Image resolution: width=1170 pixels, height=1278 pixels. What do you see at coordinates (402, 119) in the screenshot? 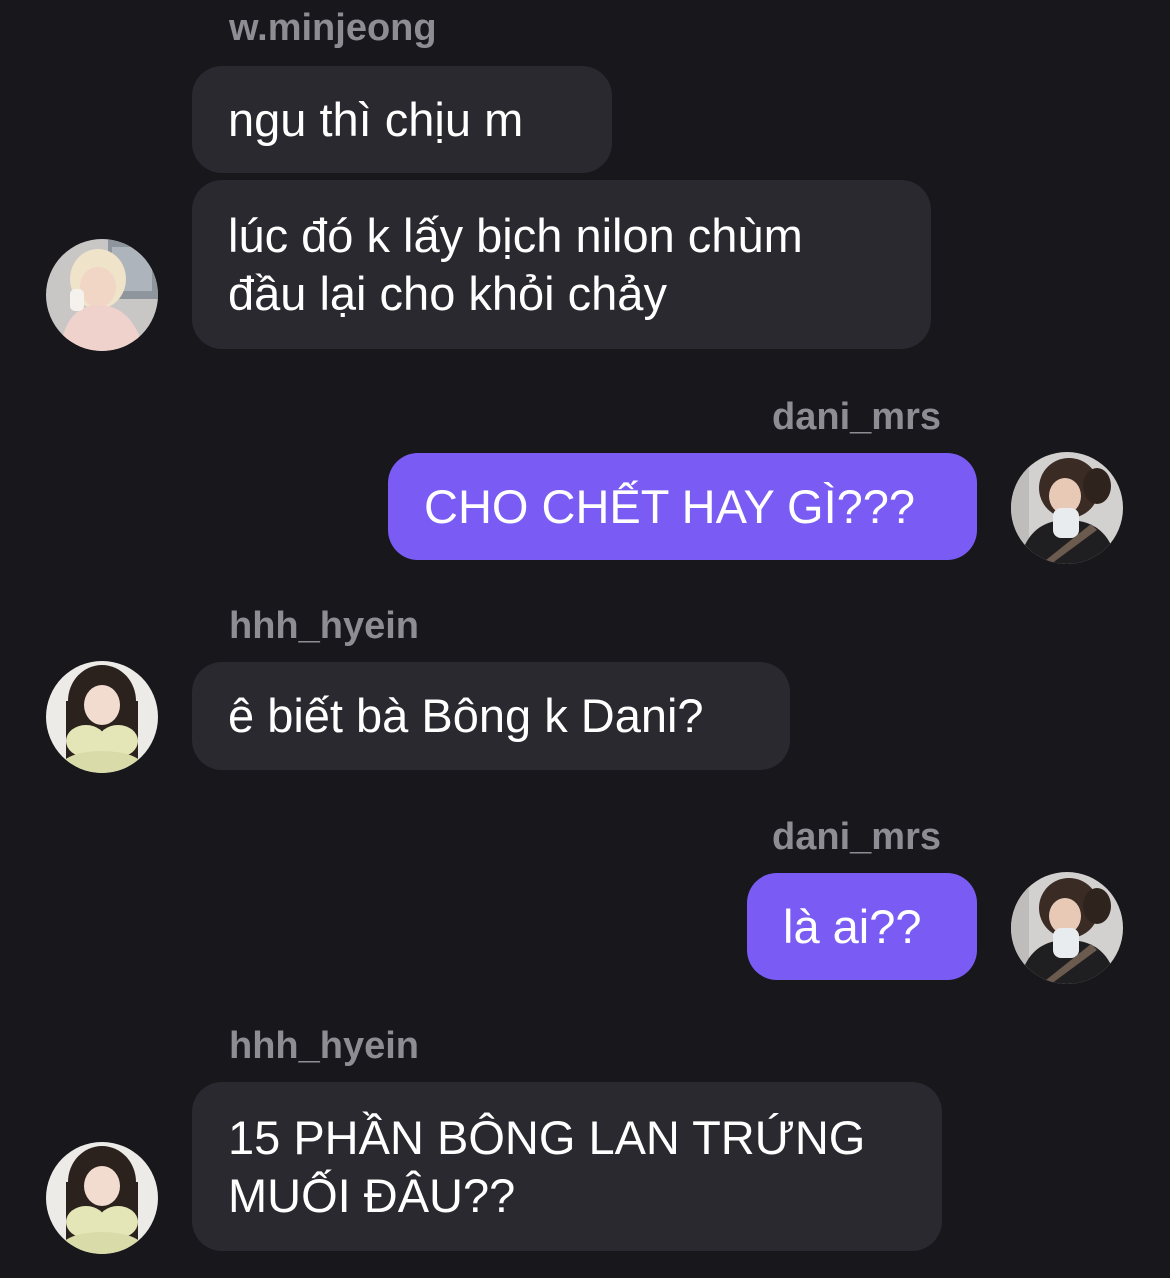
I see `message-bubble-incoming: ngu thì chịu m` at bounding box center [402, 119].